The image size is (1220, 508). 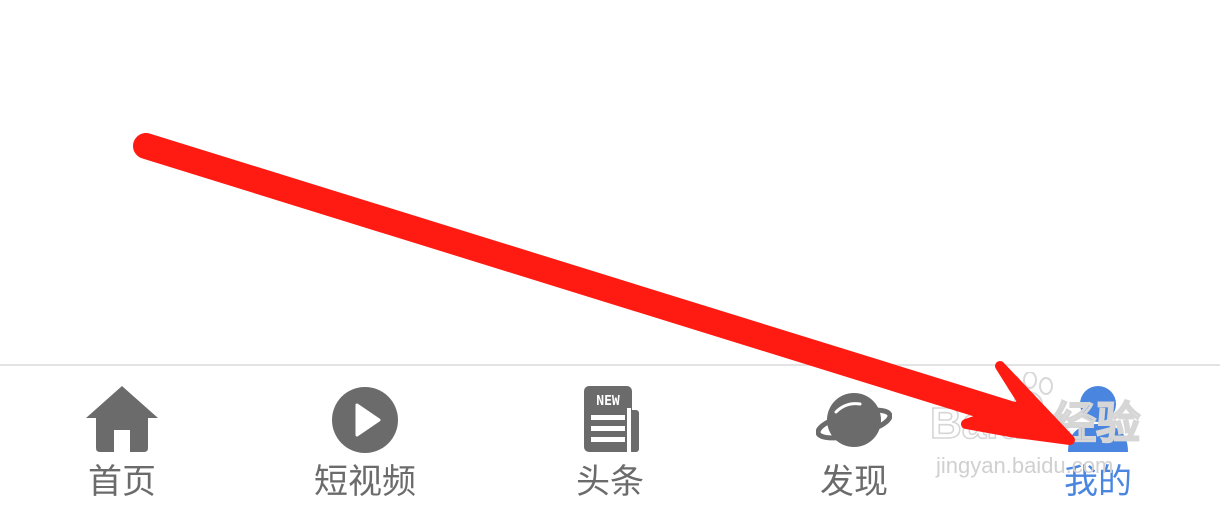 I want to click on tab-headlines: NEW 头条, so click(x=610, y=437).